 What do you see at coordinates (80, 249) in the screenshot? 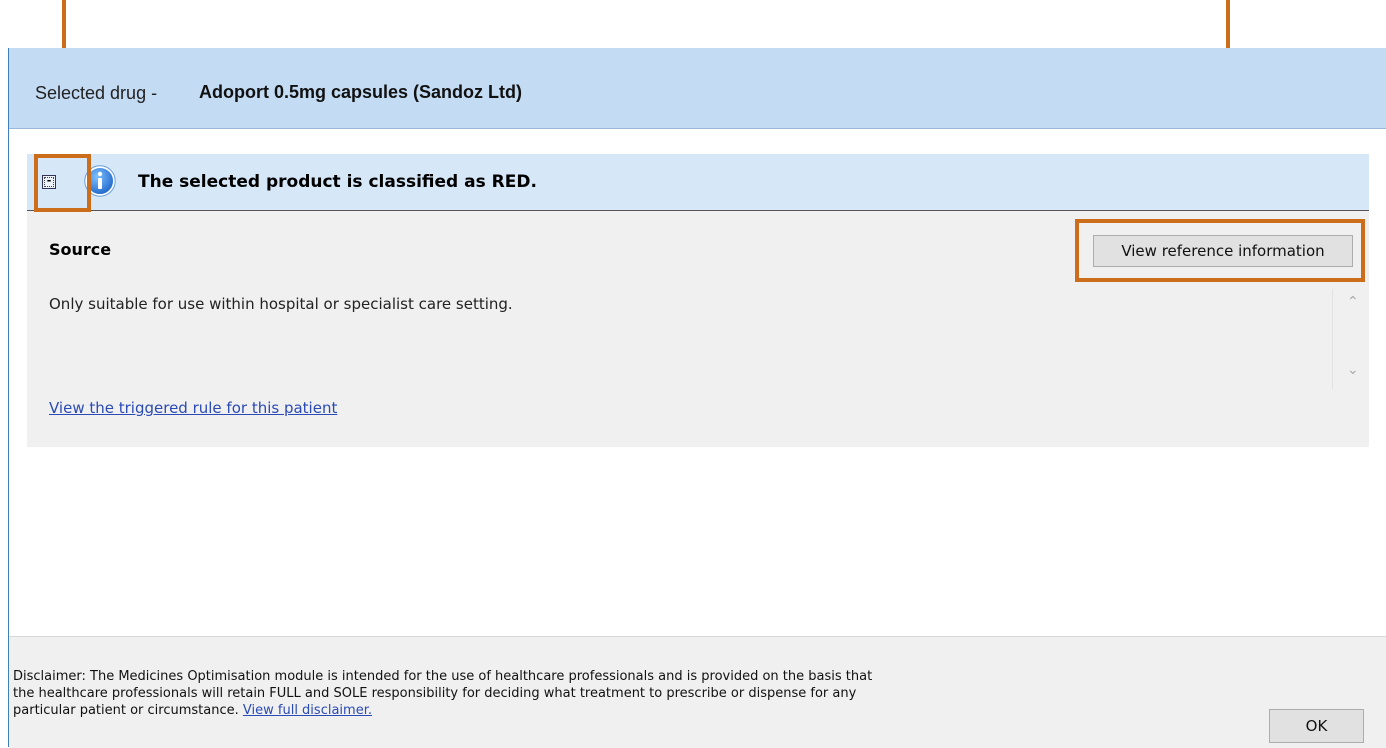
I see `source-heading: Source` at bounding box center [80, 249].